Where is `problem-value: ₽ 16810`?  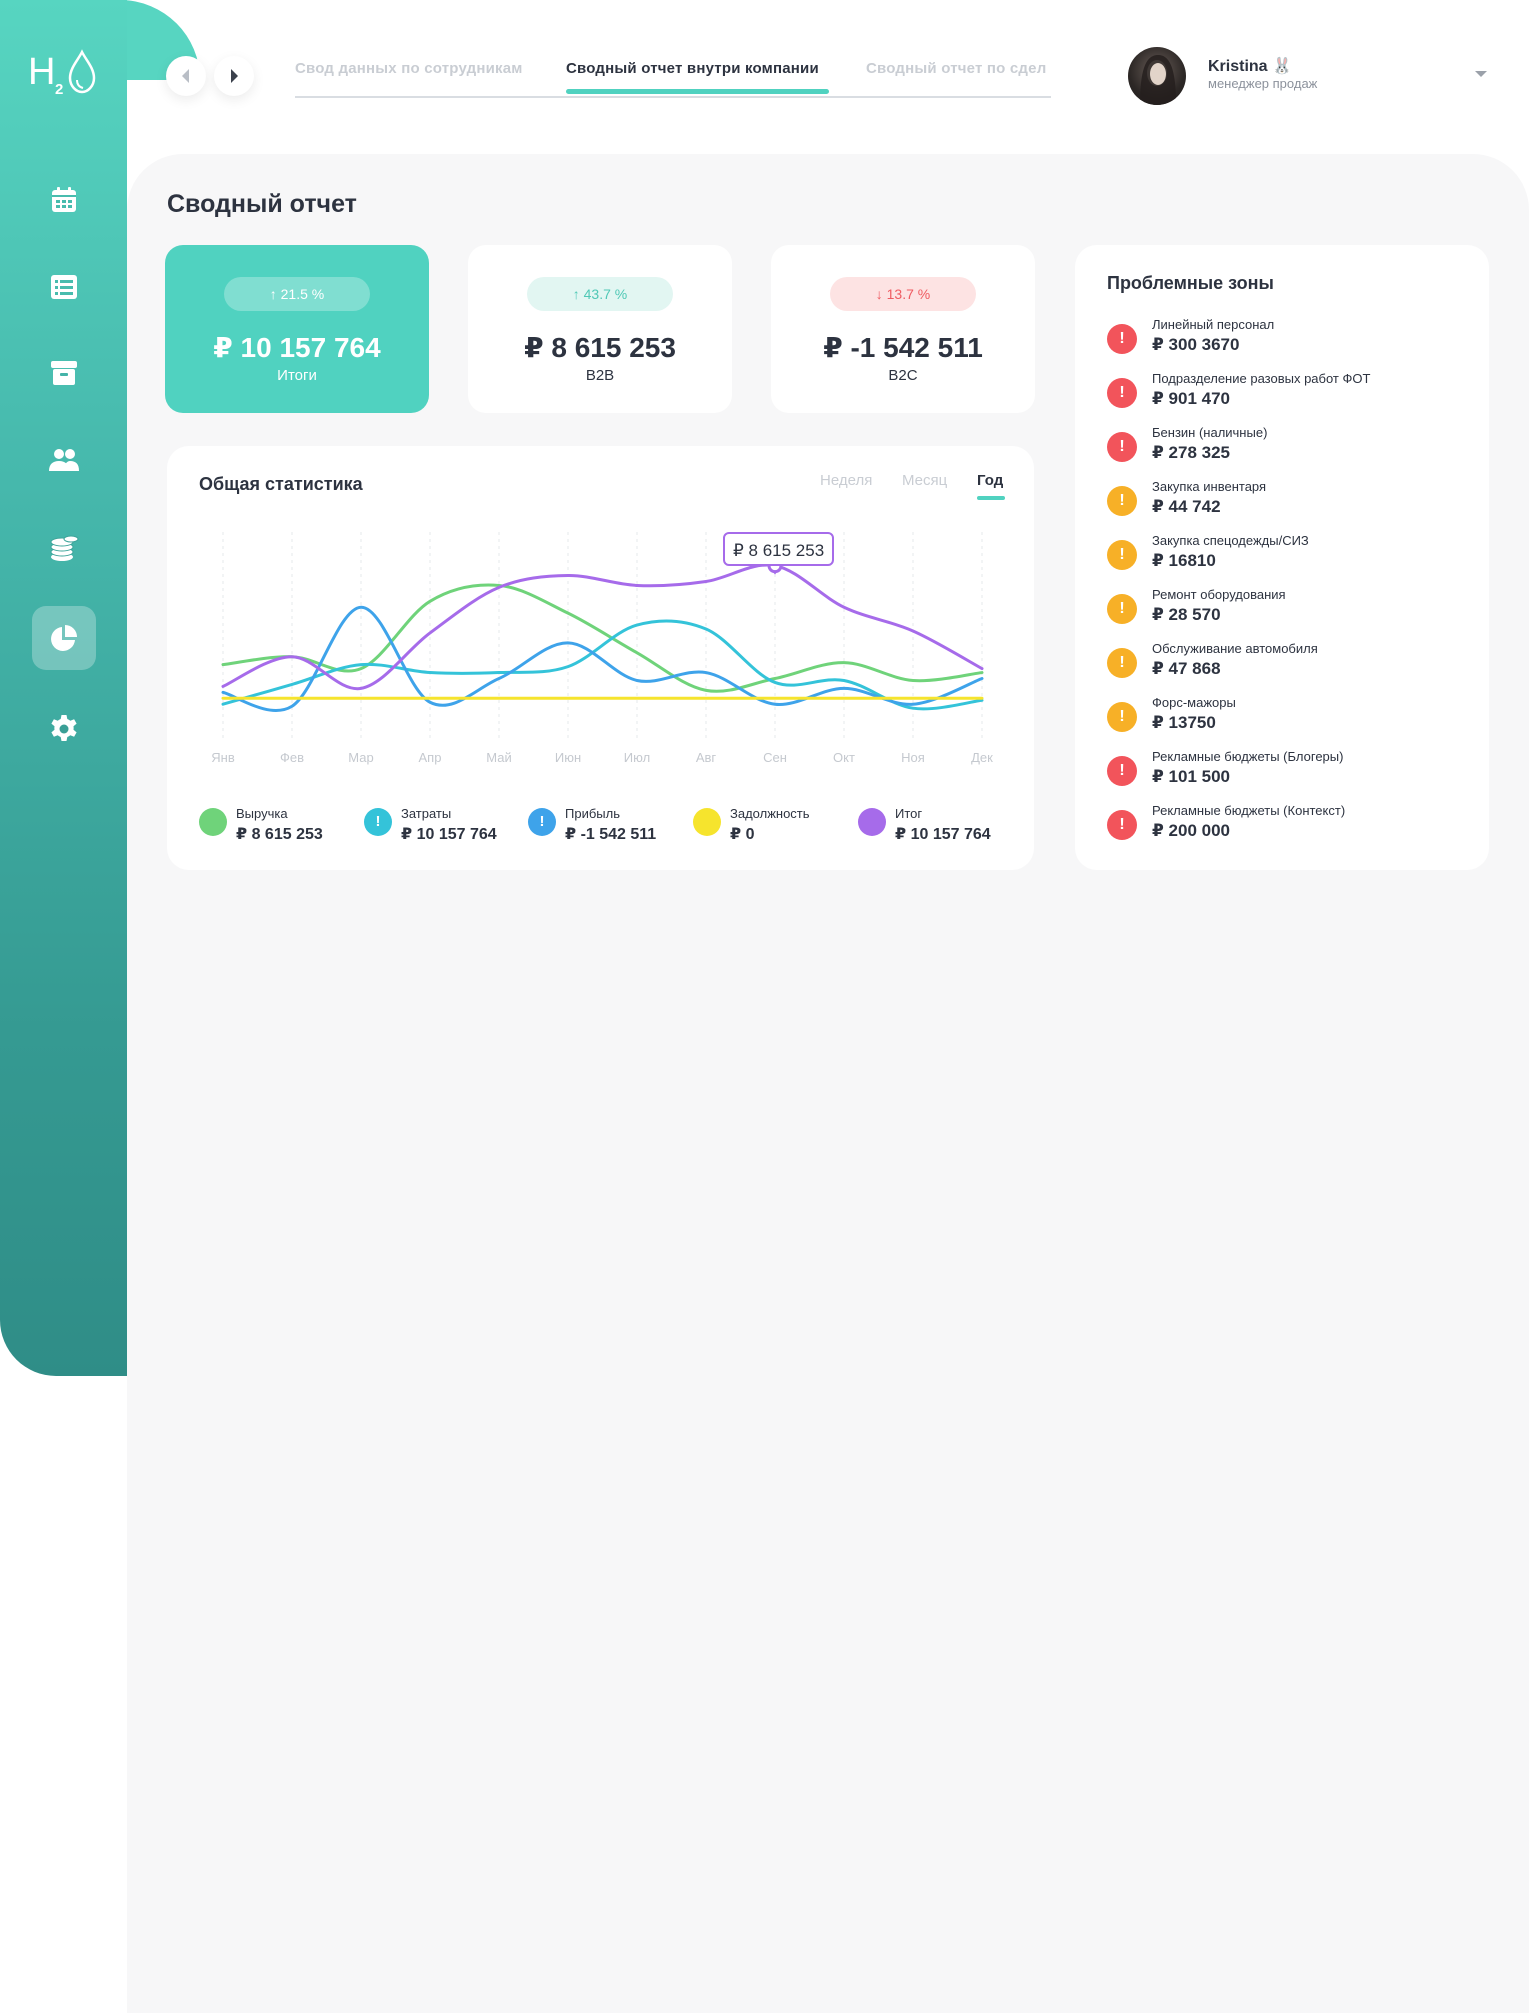 problem-value: ₽ 16810 is located at coordinates (1184, 560).